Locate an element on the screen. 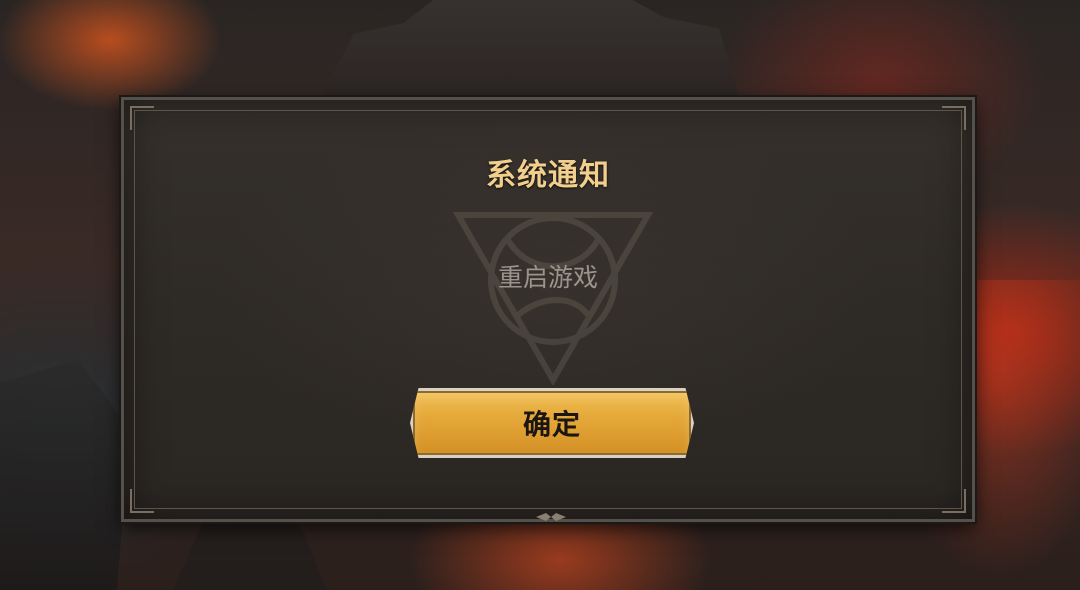 This screenshot has height=590, width=1080. dialog-message: 重启游戏 is located at coordinates (547, 277).